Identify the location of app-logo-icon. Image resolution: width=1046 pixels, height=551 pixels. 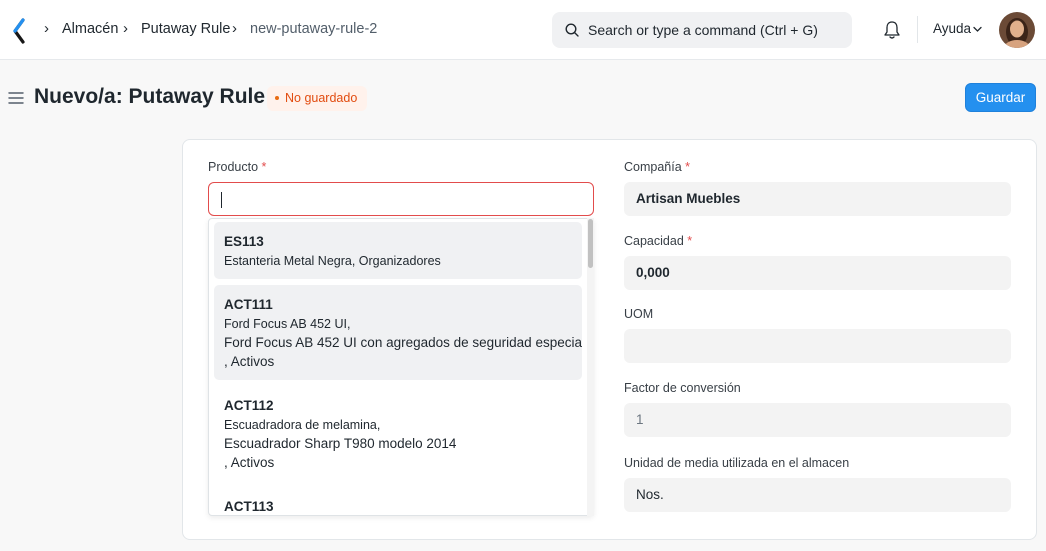
(19, 31).